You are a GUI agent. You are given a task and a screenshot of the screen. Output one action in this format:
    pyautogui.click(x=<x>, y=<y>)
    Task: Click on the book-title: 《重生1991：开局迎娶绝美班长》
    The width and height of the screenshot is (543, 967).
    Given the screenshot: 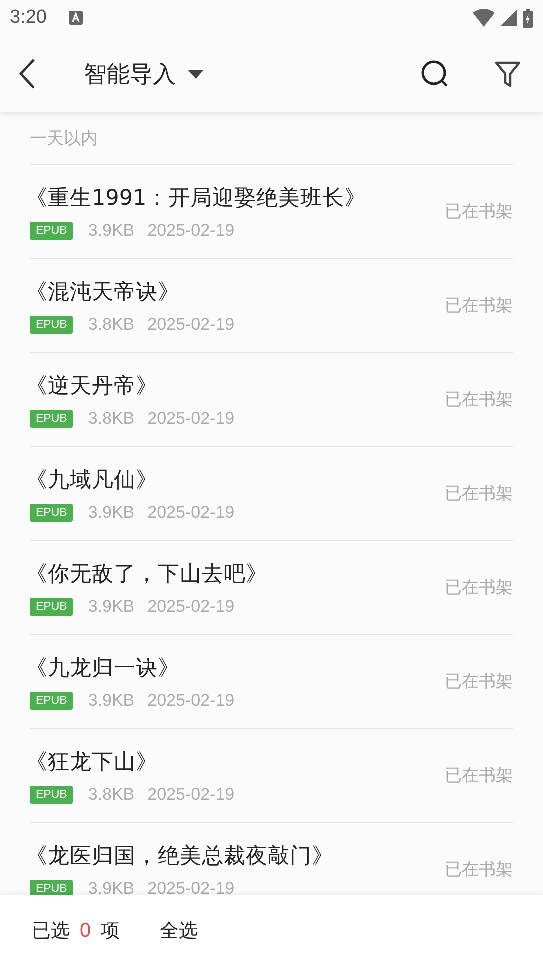 What is the action you would take?
    pyautogui.click(x=197, y=198)
    